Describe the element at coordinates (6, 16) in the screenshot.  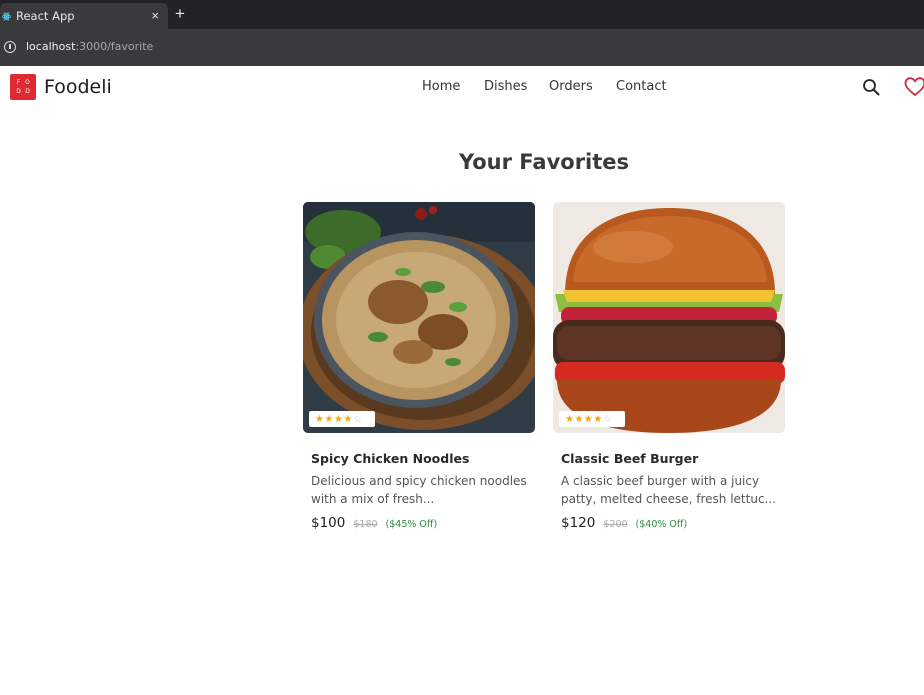
I see `react-favicon-icon` at that location.